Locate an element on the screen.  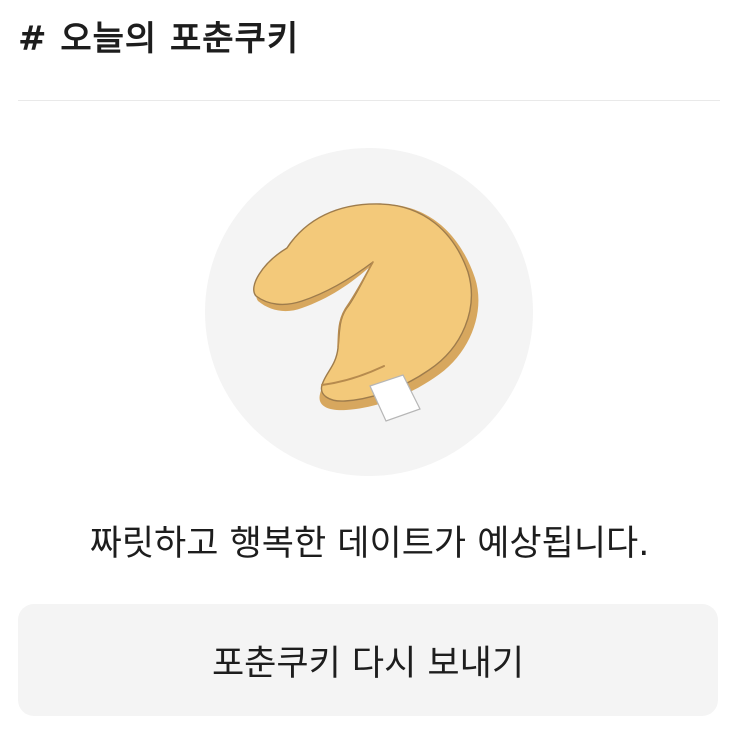
header-divider is located at coordinates (369, 100).